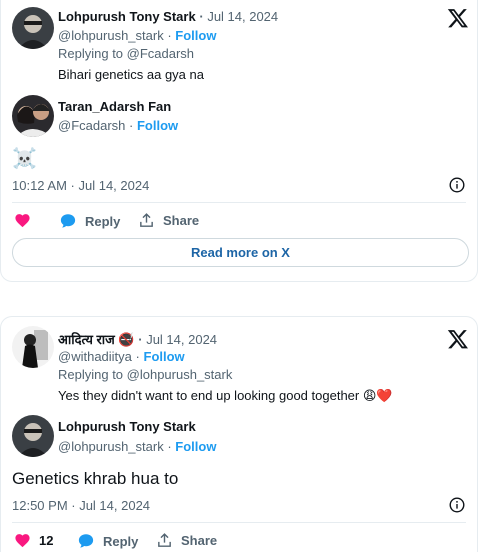 The width and height of the screenshot is (478, 552). I want to click on author-name: Lohpurush Tony Stark, so click(127, 16).